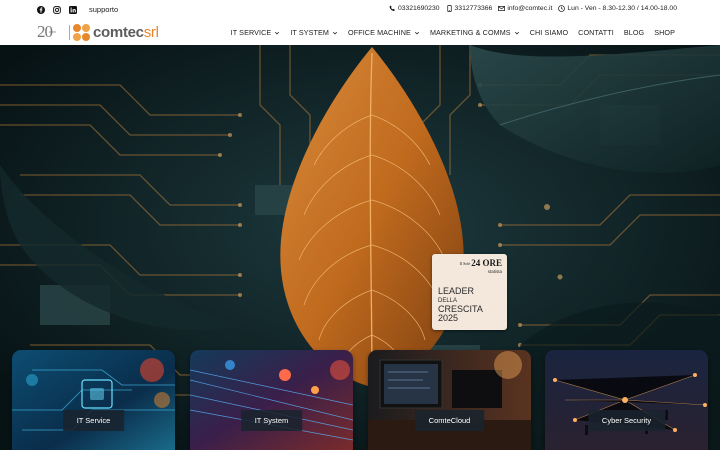 This screenshot has width=720, height=450. What do you see at coordinates (502, 8) in the screenshot?
I see `mail-icon` at bounding box center [502, 8].